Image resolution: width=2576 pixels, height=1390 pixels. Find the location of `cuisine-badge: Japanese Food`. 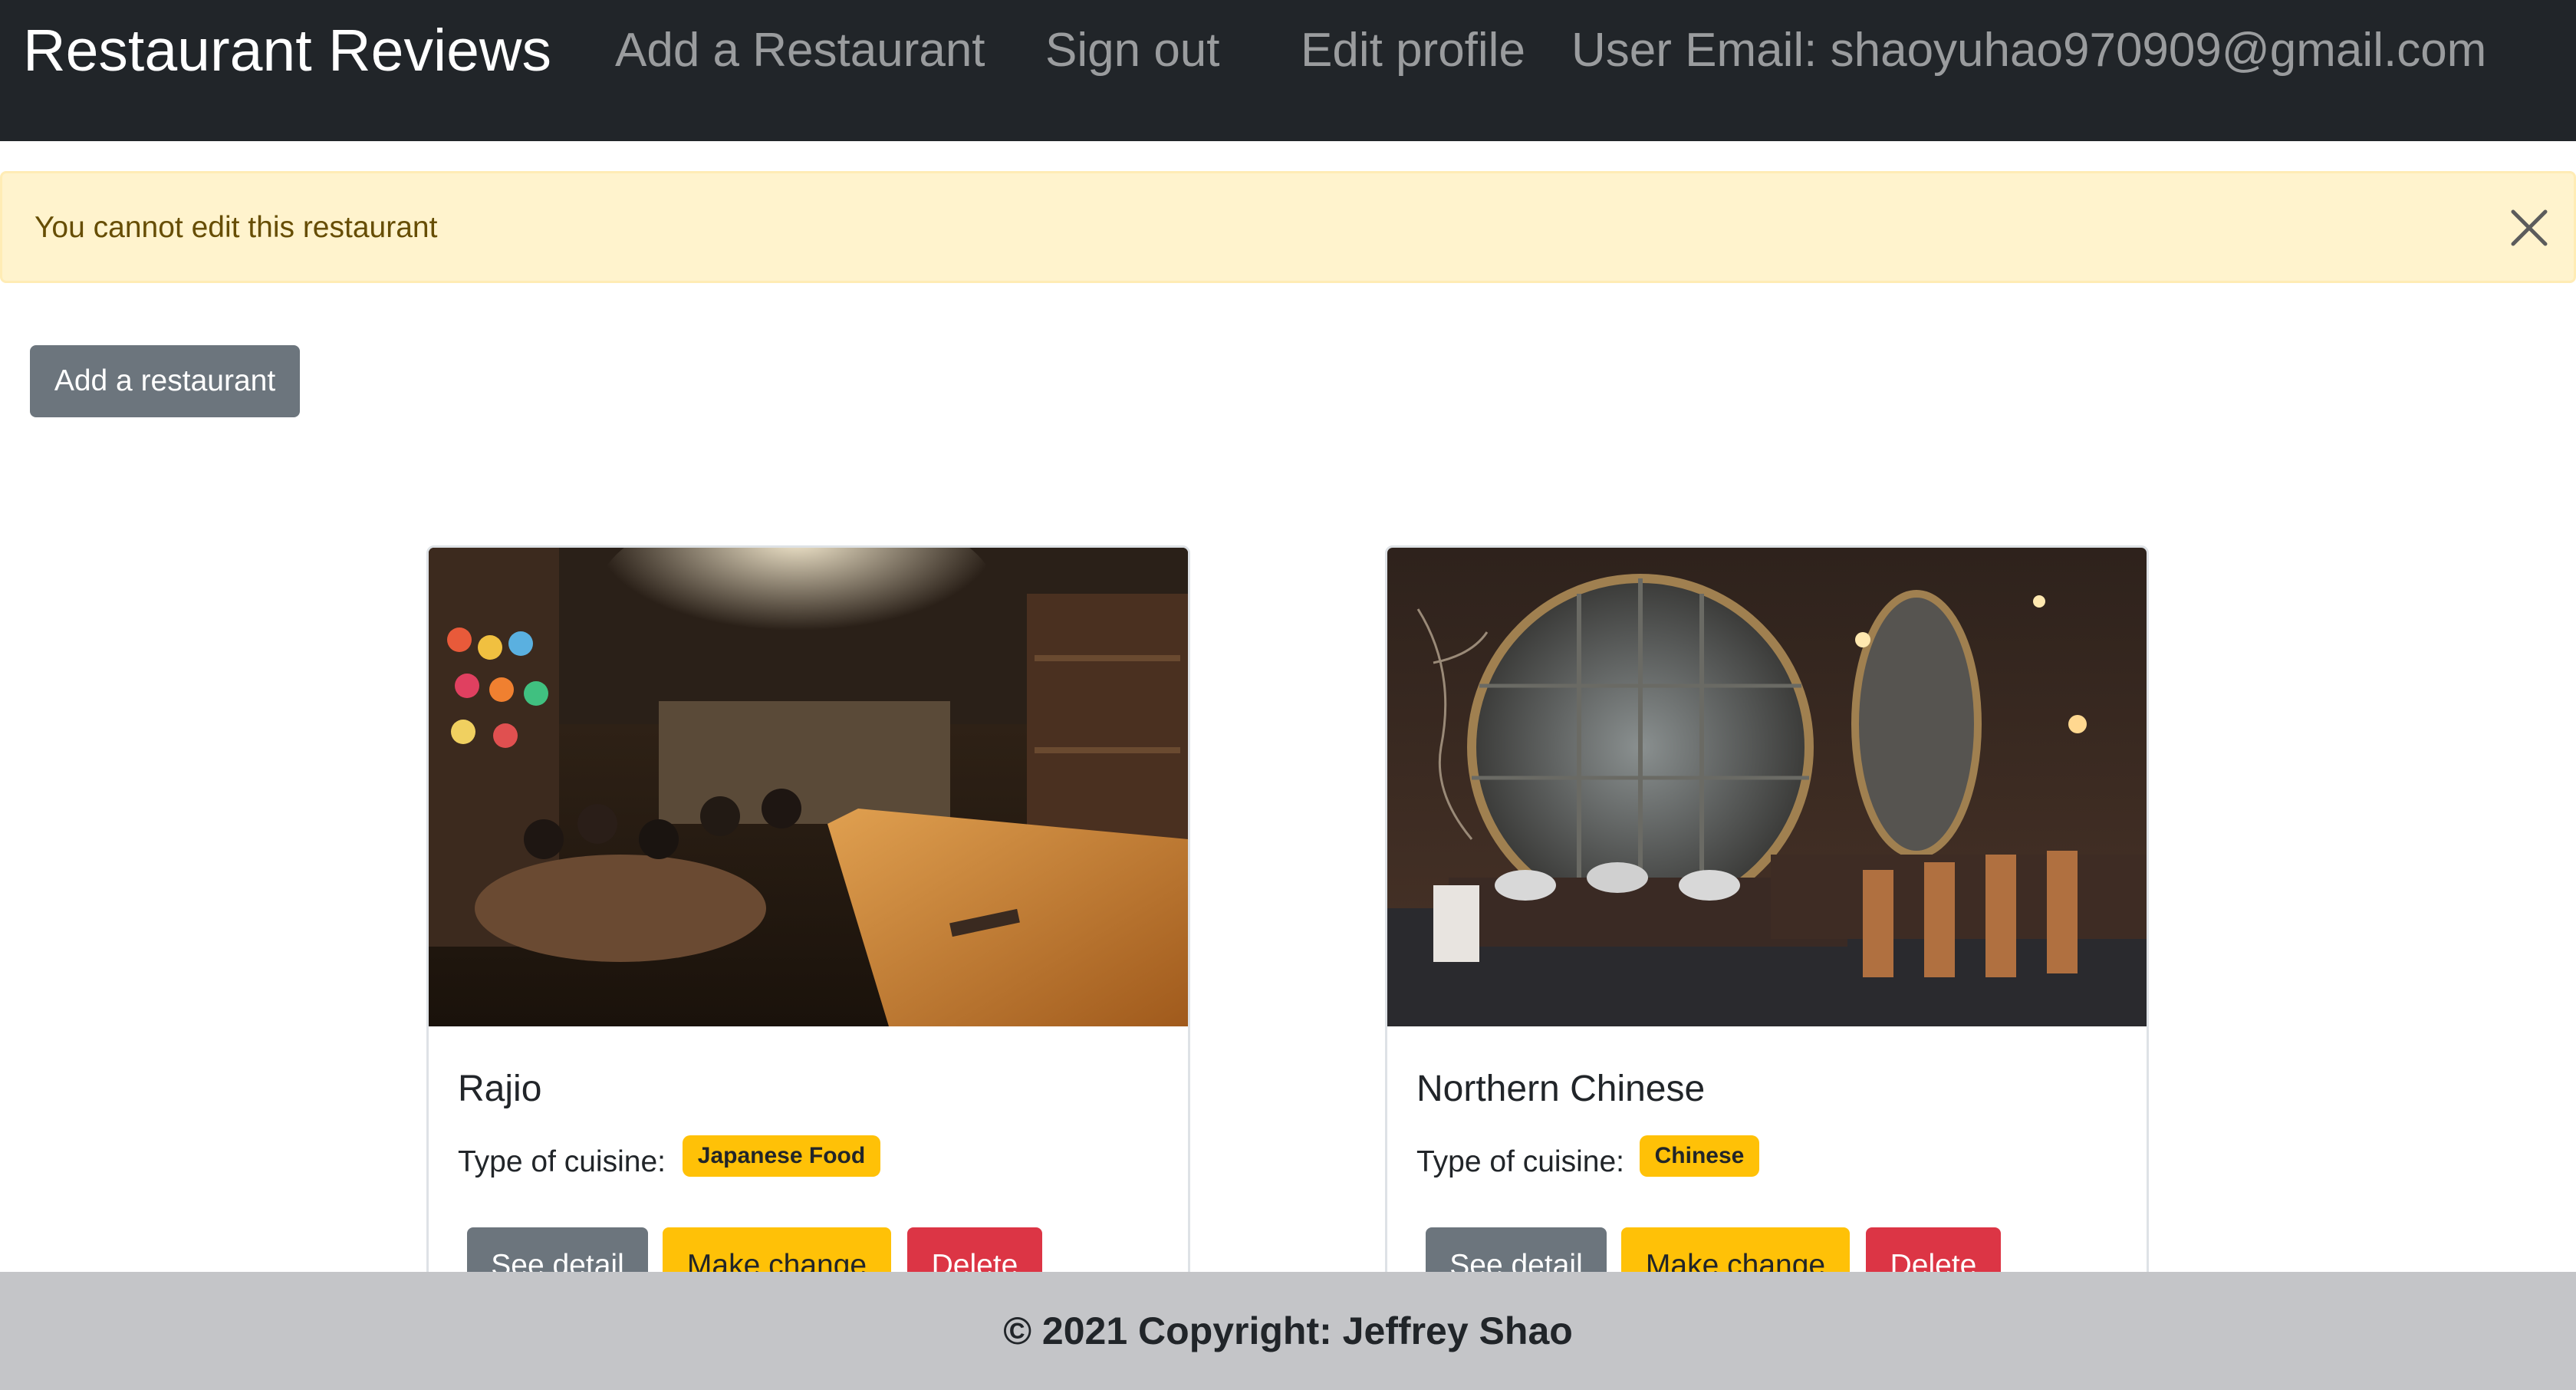

cuisine-badge: Japanese Food is located at coordinates (781, 1156).